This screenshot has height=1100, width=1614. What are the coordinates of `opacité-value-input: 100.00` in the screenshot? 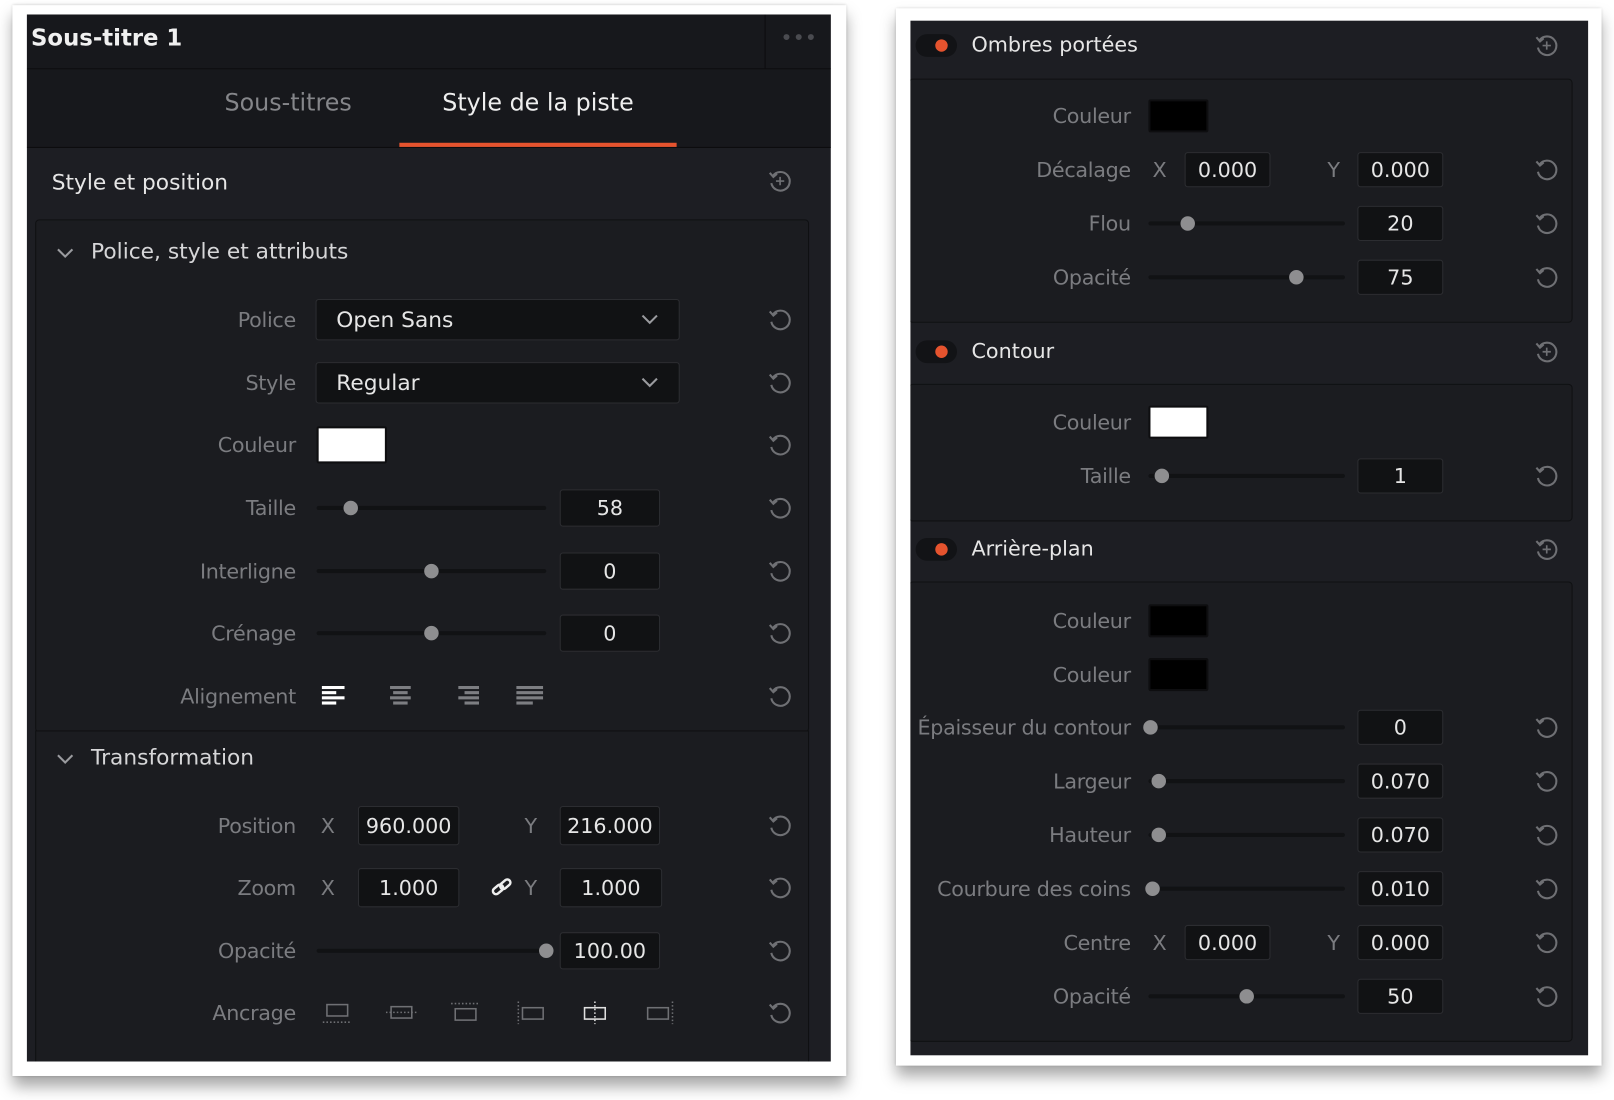 It's located at (610, 951).